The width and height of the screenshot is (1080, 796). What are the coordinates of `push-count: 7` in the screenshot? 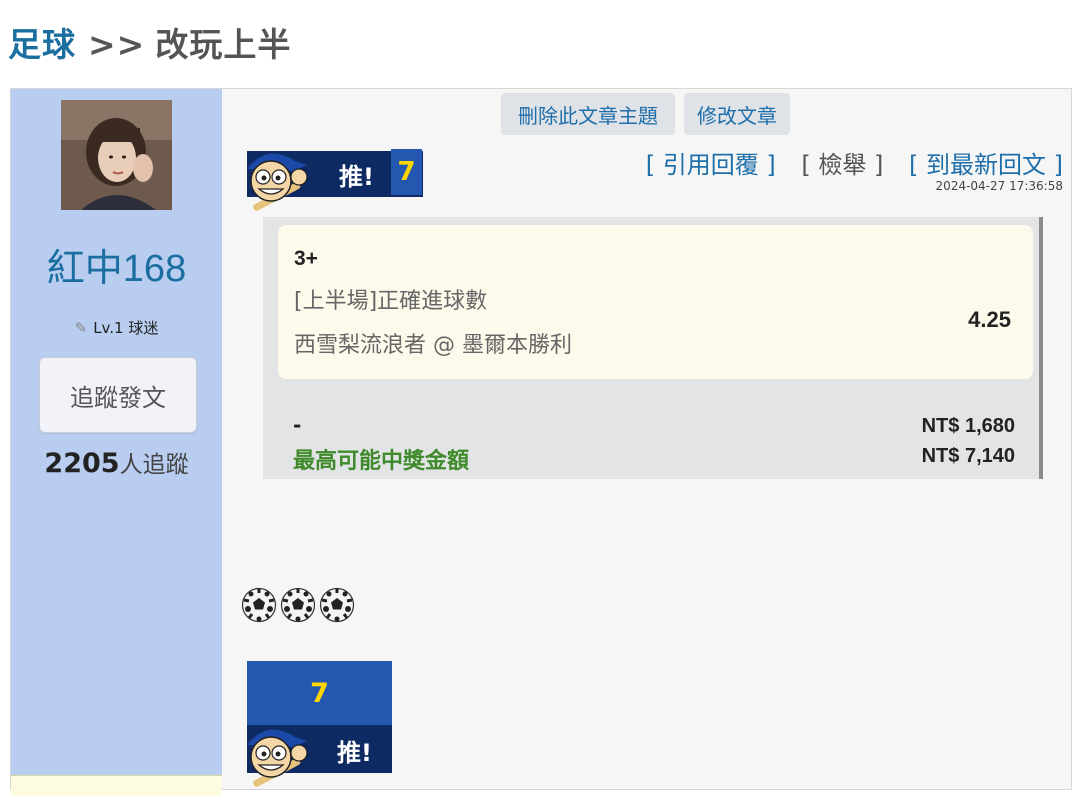 It's located at (406, 172).